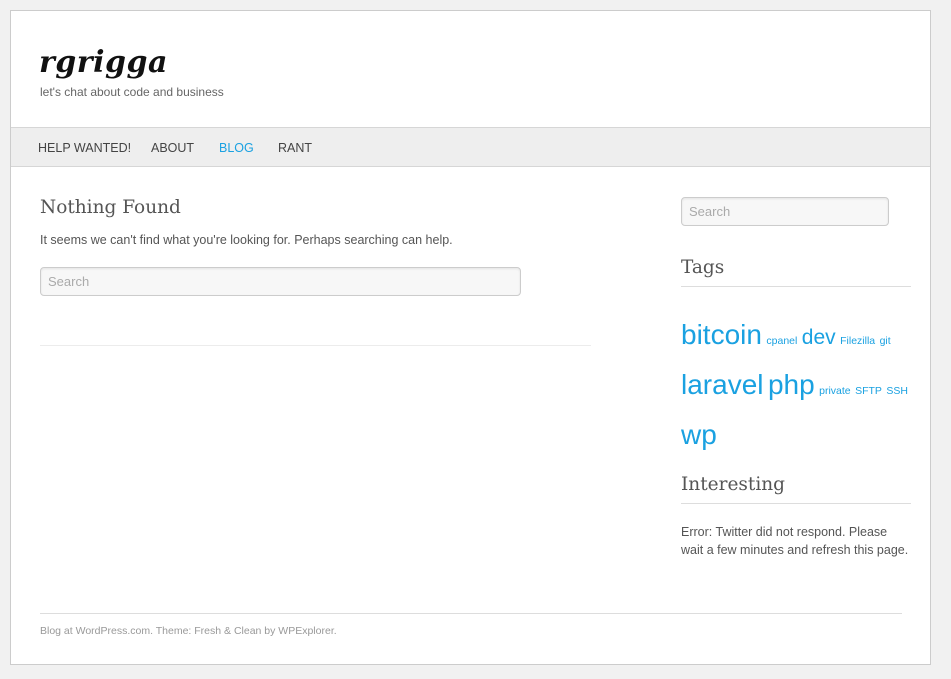 Image resolution: width=951 pixels, height=679 pixels. What do you see at coordinates (236, 148) in the screenshot?
I see `nav-item-blog: BLOG` at bounding box center [236, 148].